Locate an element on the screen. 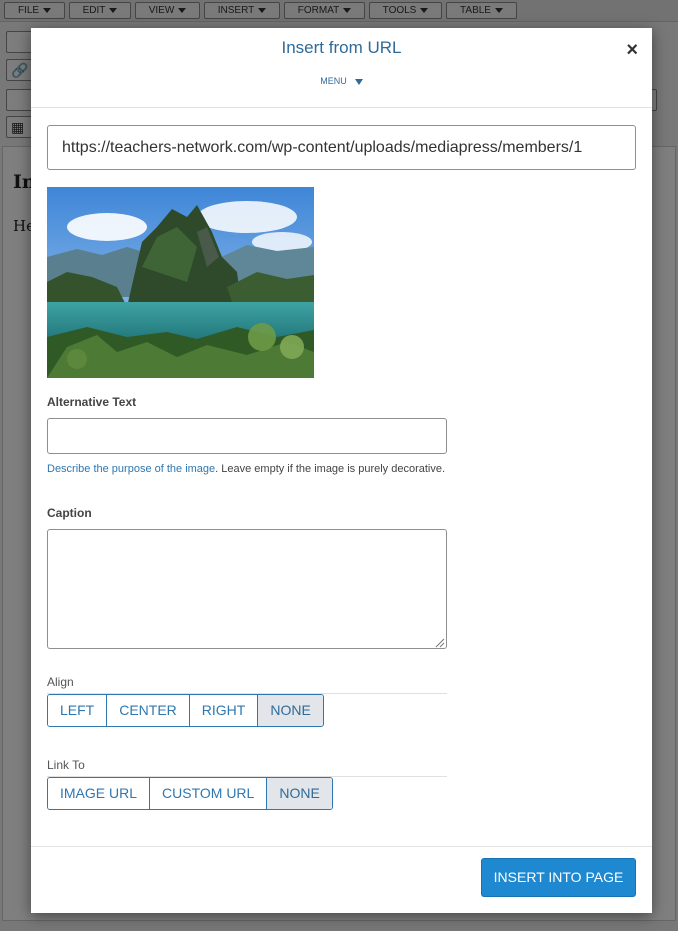 The width and height of the screenshot is (678, 931). link-image-url-button: Image URL is located at coordinates (99, 793).